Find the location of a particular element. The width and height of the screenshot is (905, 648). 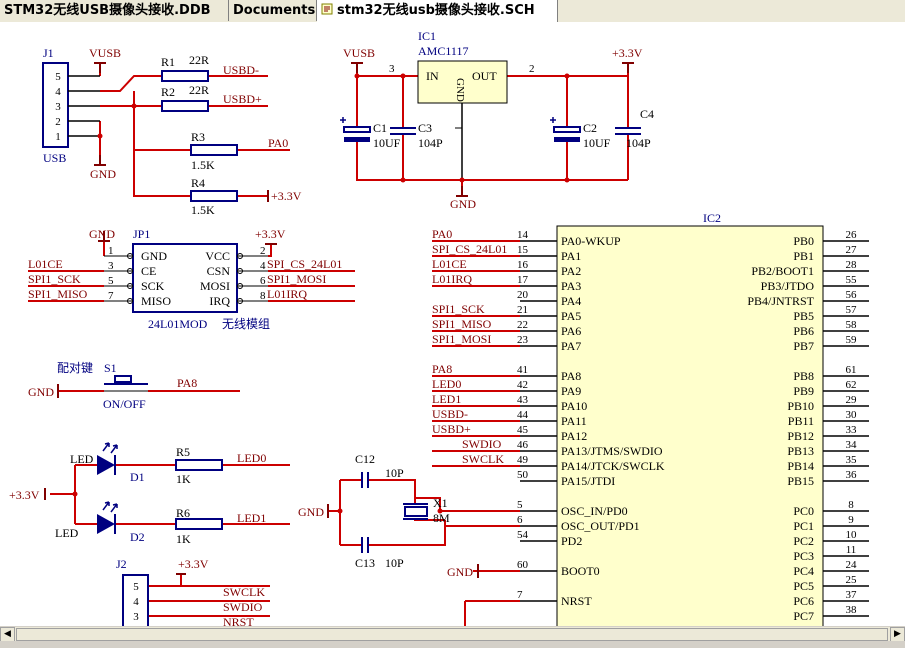

mcu-net-label: L01CE is located at coordinates (449, 264).